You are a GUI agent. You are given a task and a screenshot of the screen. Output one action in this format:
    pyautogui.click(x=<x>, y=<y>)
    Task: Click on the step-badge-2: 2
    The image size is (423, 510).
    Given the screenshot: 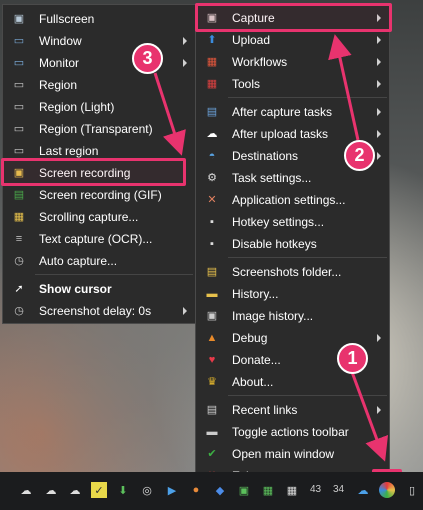 What is the action you would take?
    pyautogui.click(x=359, y=155)
    